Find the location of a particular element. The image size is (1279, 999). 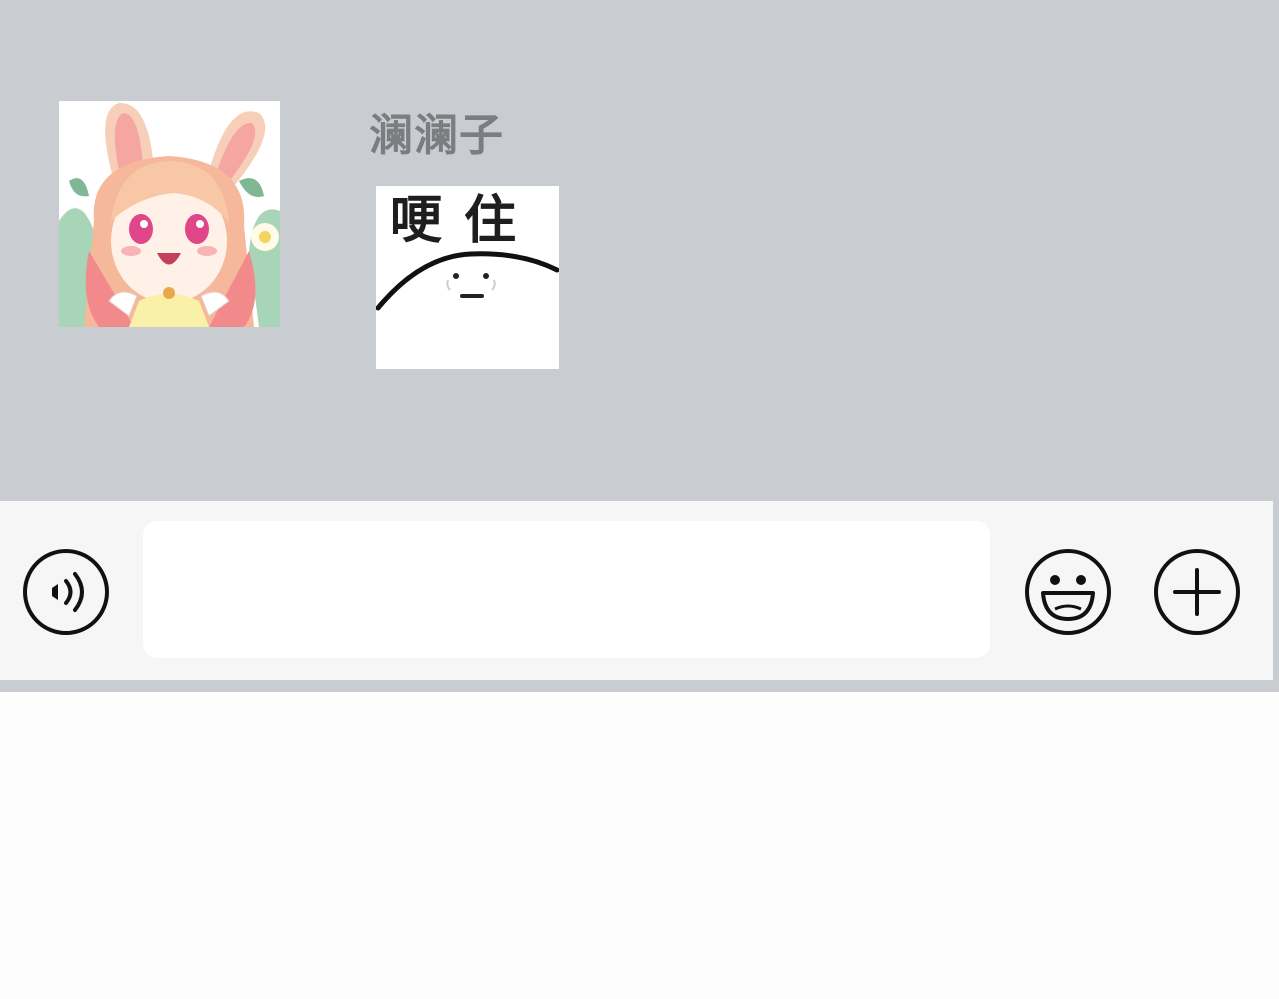

input-bar-edge is located at coordinates (1276, 590).